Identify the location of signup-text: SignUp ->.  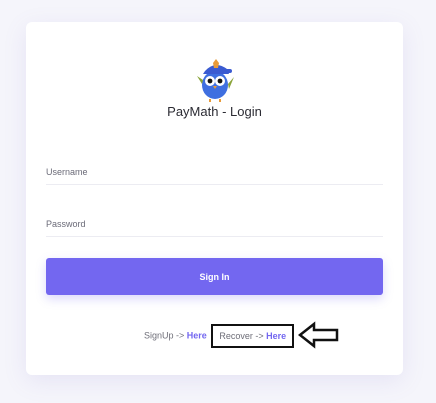
(164, 335).